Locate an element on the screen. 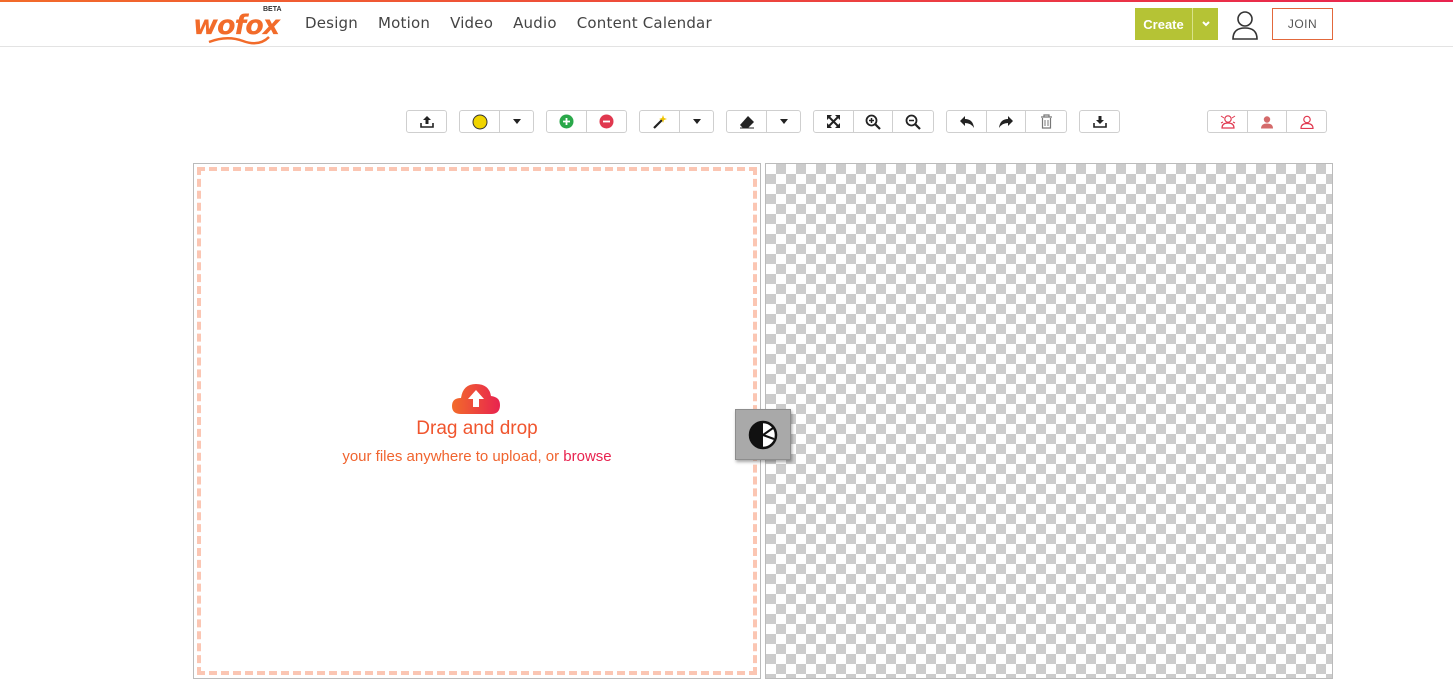 The width and height of the screenshot is (1453, 682). dropzone-title: Drag and drop is located at coordinates (477, 428).